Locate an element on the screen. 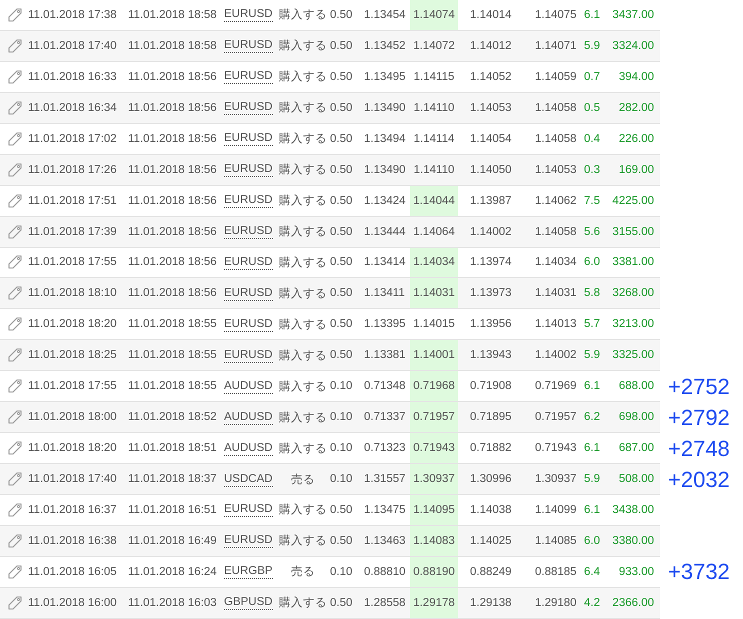 The width and height of the screenshot is (743, 619). table-cell-text: 1.14059 is located at coordinates (556, 77).